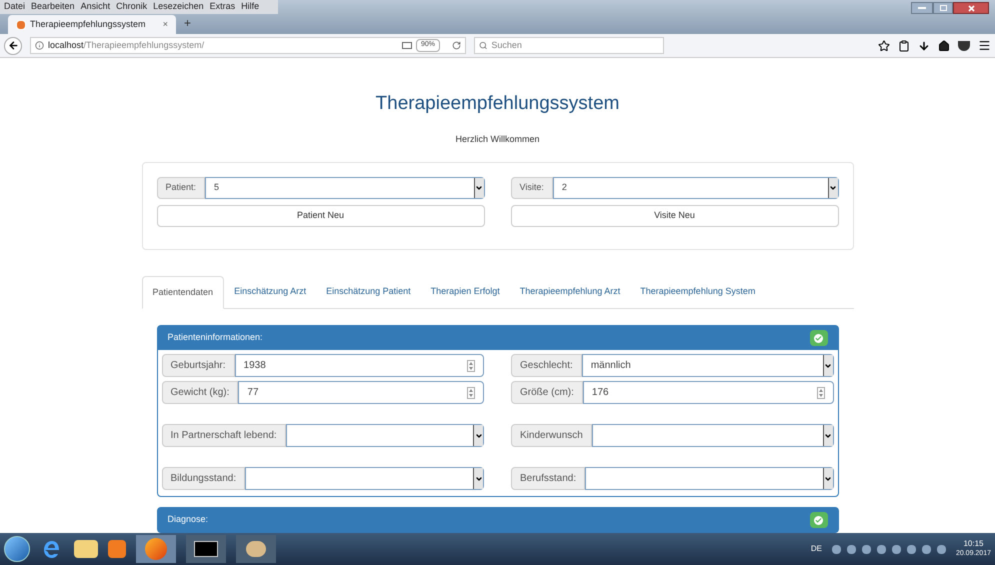 The width and height of the screenshot is (995, 565). Describe the element at coordinates (407, 45) in the screenshot. I see `reader-view-icon` at that location.